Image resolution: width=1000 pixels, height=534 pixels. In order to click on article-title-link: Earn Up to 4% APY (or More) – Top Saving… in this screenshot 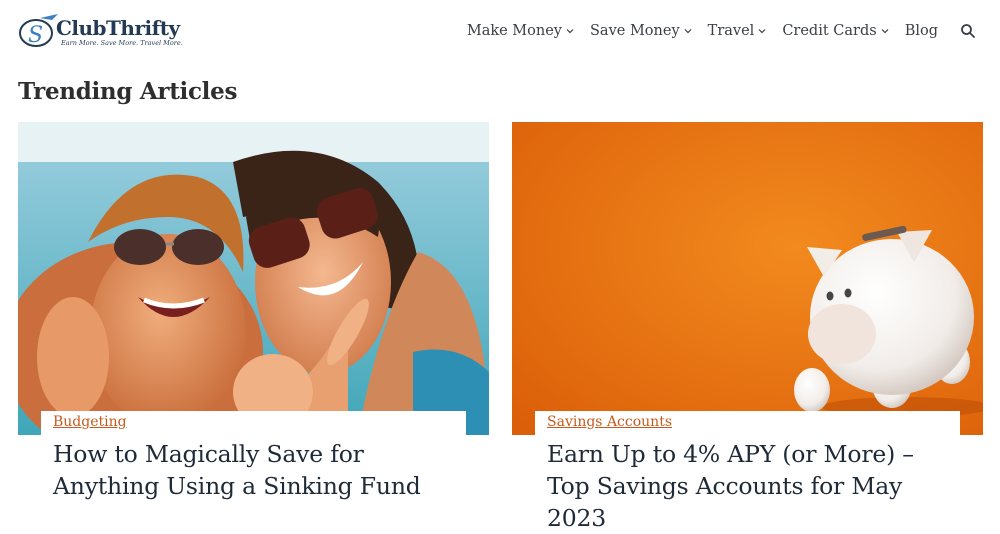, I will do `click(754, 486)`.